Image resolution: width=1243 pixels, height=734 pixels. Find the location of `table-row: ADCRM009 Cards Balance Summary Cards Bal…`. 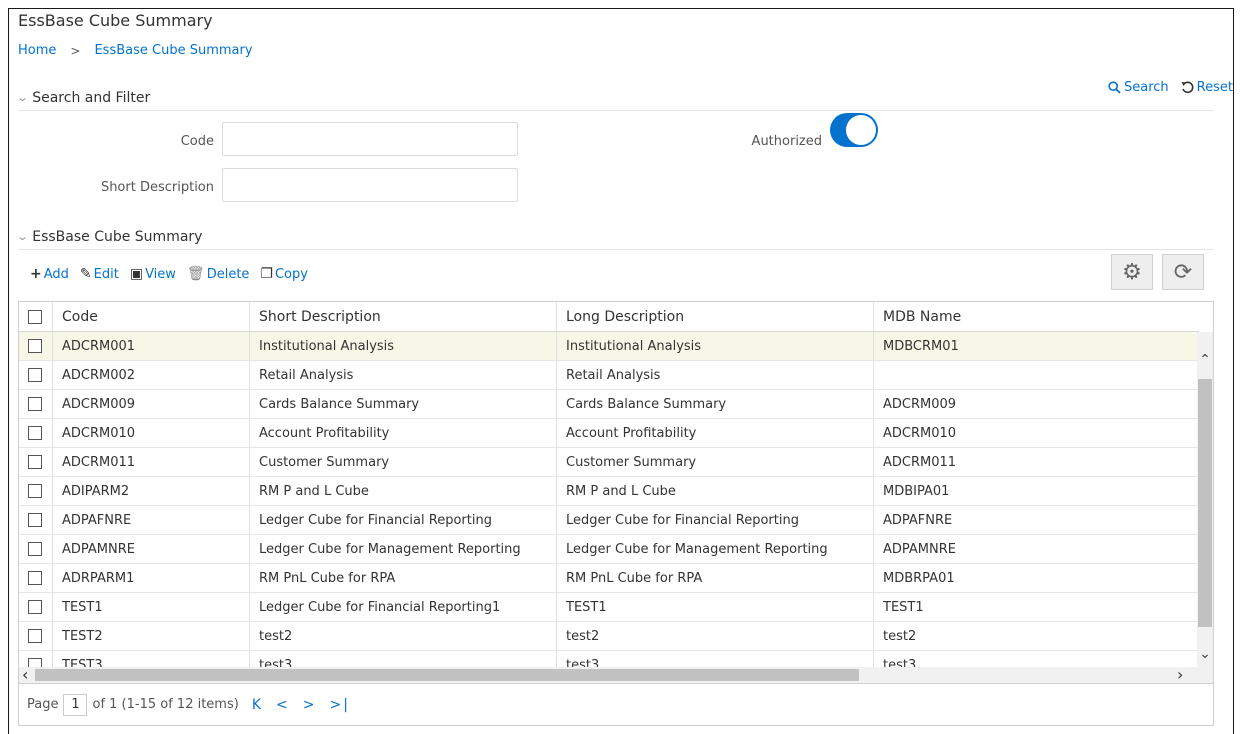

table-row: ADCRM009 Cards Balance Summary Cards Bal… is located at coordinates (609, 404).